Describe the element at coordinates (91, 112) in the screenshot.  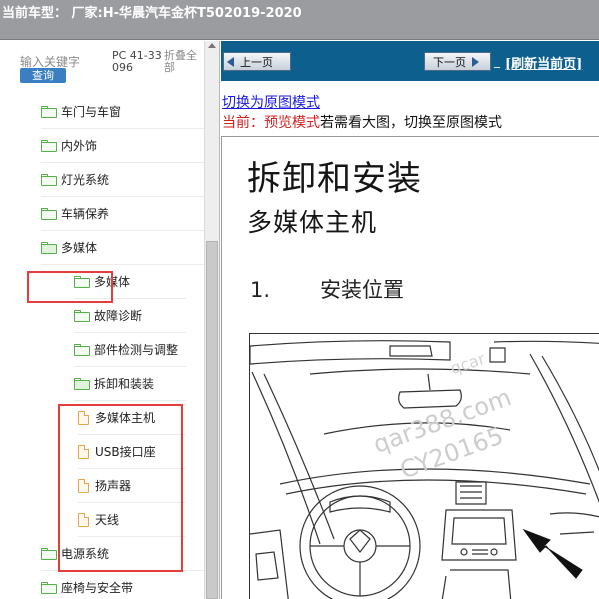
I see `tree-item-label: 车门与车窗` at that location.